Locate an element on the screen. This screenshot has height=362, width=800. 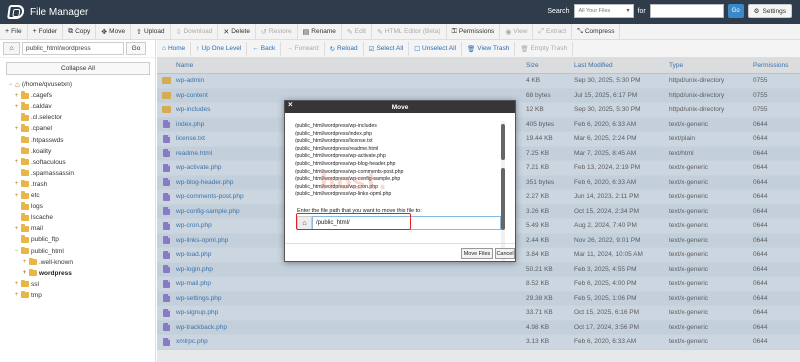
tree-item: + .trash is located at coordinates (30, 184).